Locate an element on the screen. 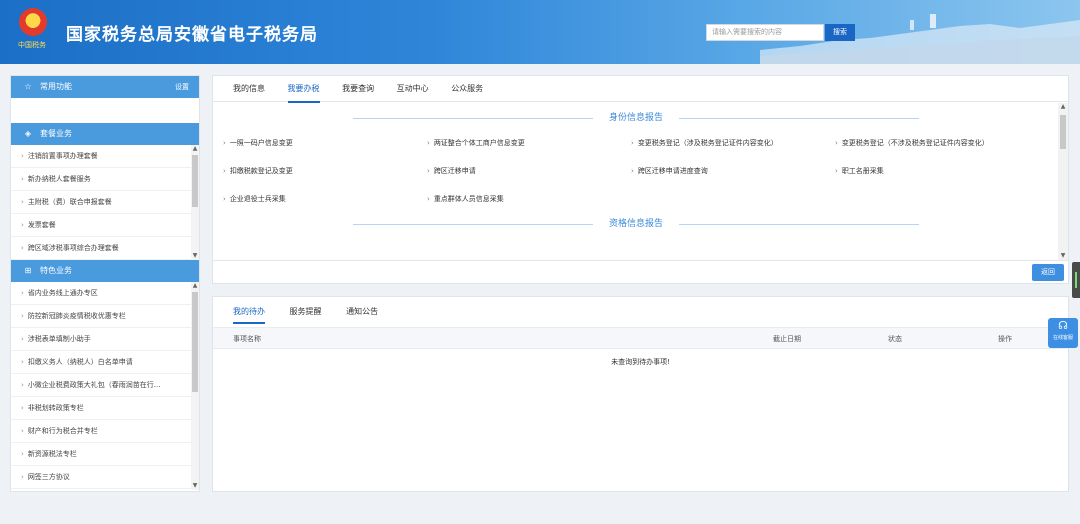 This screenshot has width=1080, height=524. emblem-icon is located at coordinates (33, 22).